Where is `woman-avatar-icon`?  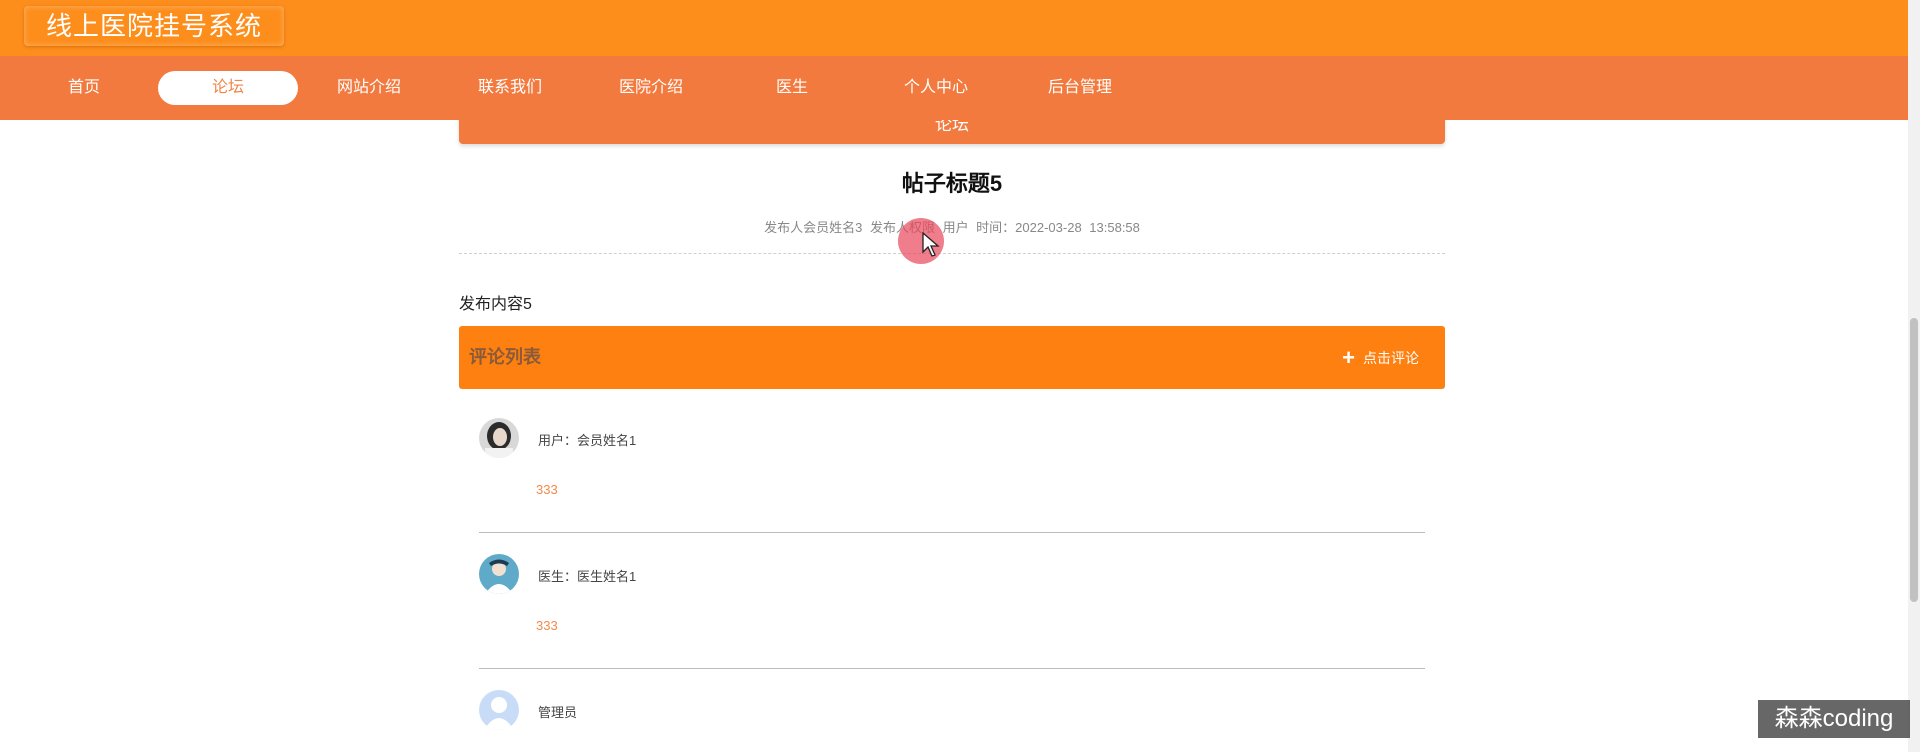 woman-avatar-icon is located at coordinates (499, 438).